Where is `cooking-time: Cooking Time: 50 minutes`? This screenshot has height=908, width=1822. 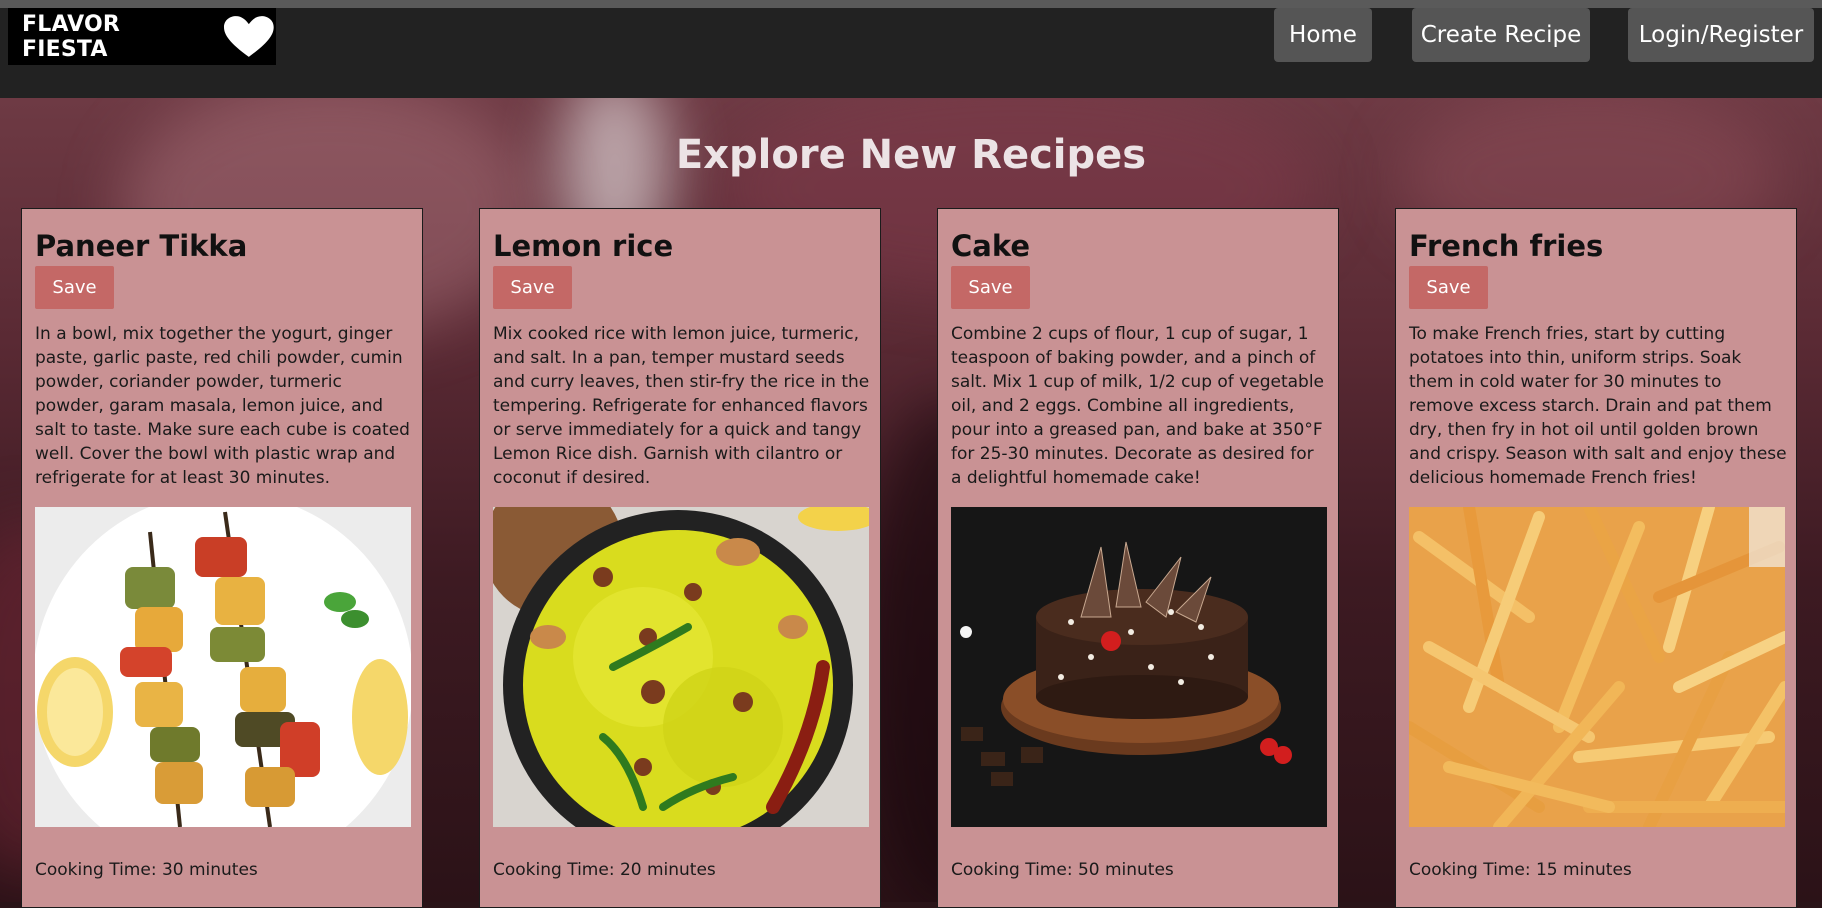
cooking-time: Cooking Time: 50 minutes is located at coordinates (1062, 870).